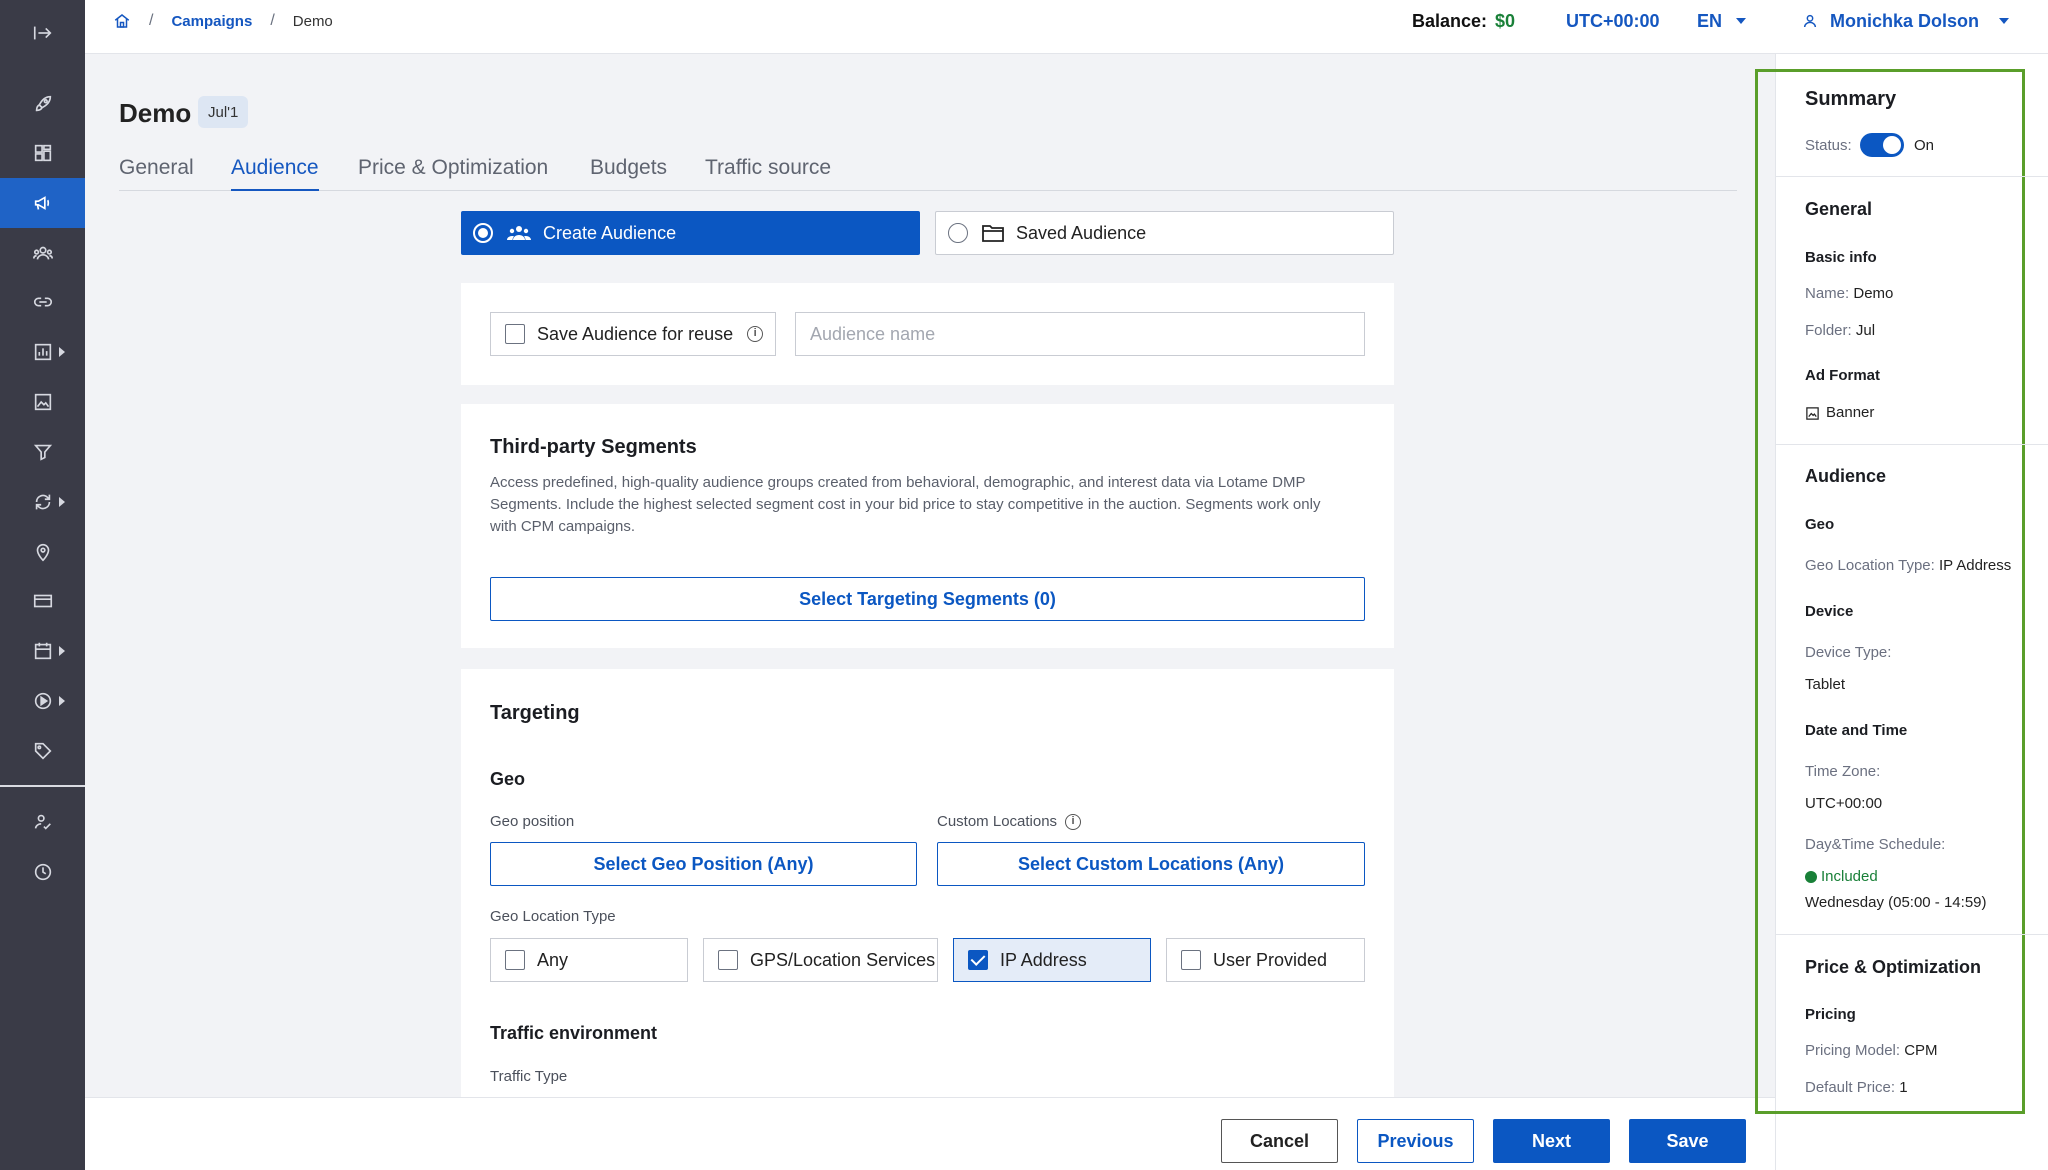  I want to click on save-button: Save, so click(1687, 1141).